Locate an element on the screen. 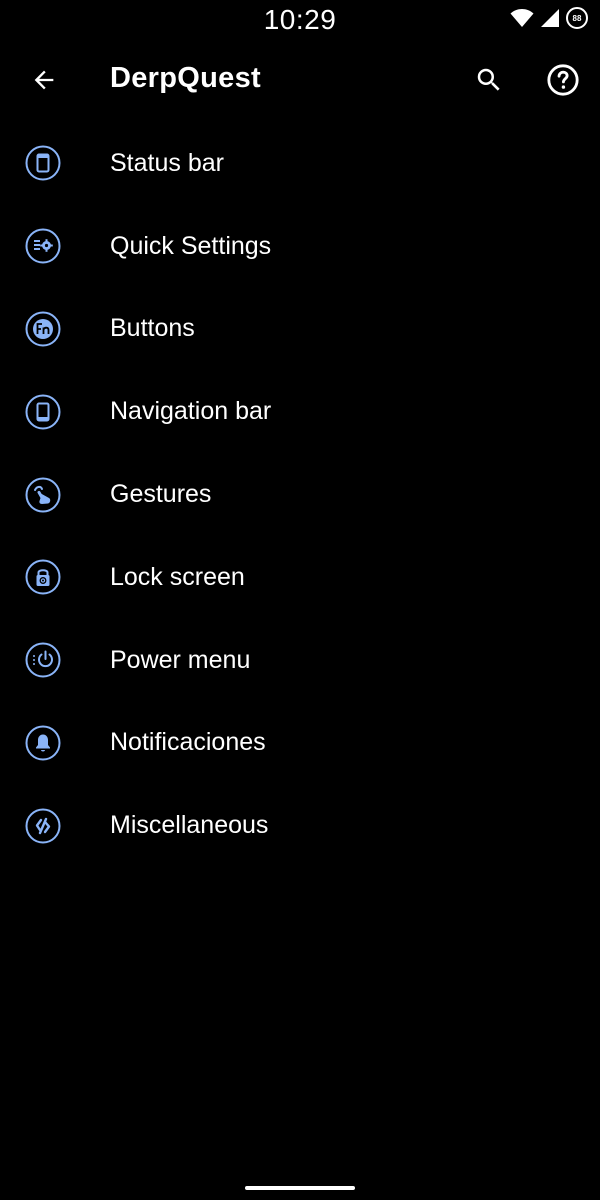  misc-icon is located at coordinates (43, 826).